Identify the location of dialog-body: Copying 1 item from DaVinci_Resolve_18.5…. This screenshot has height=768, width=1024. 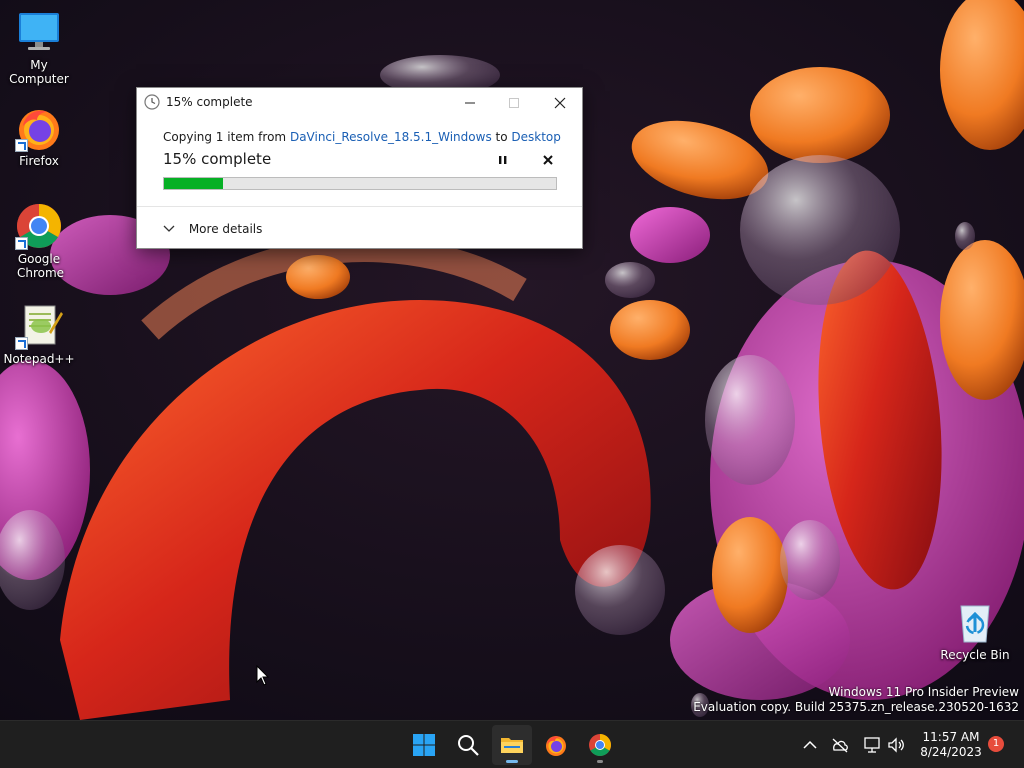
(363, 137).